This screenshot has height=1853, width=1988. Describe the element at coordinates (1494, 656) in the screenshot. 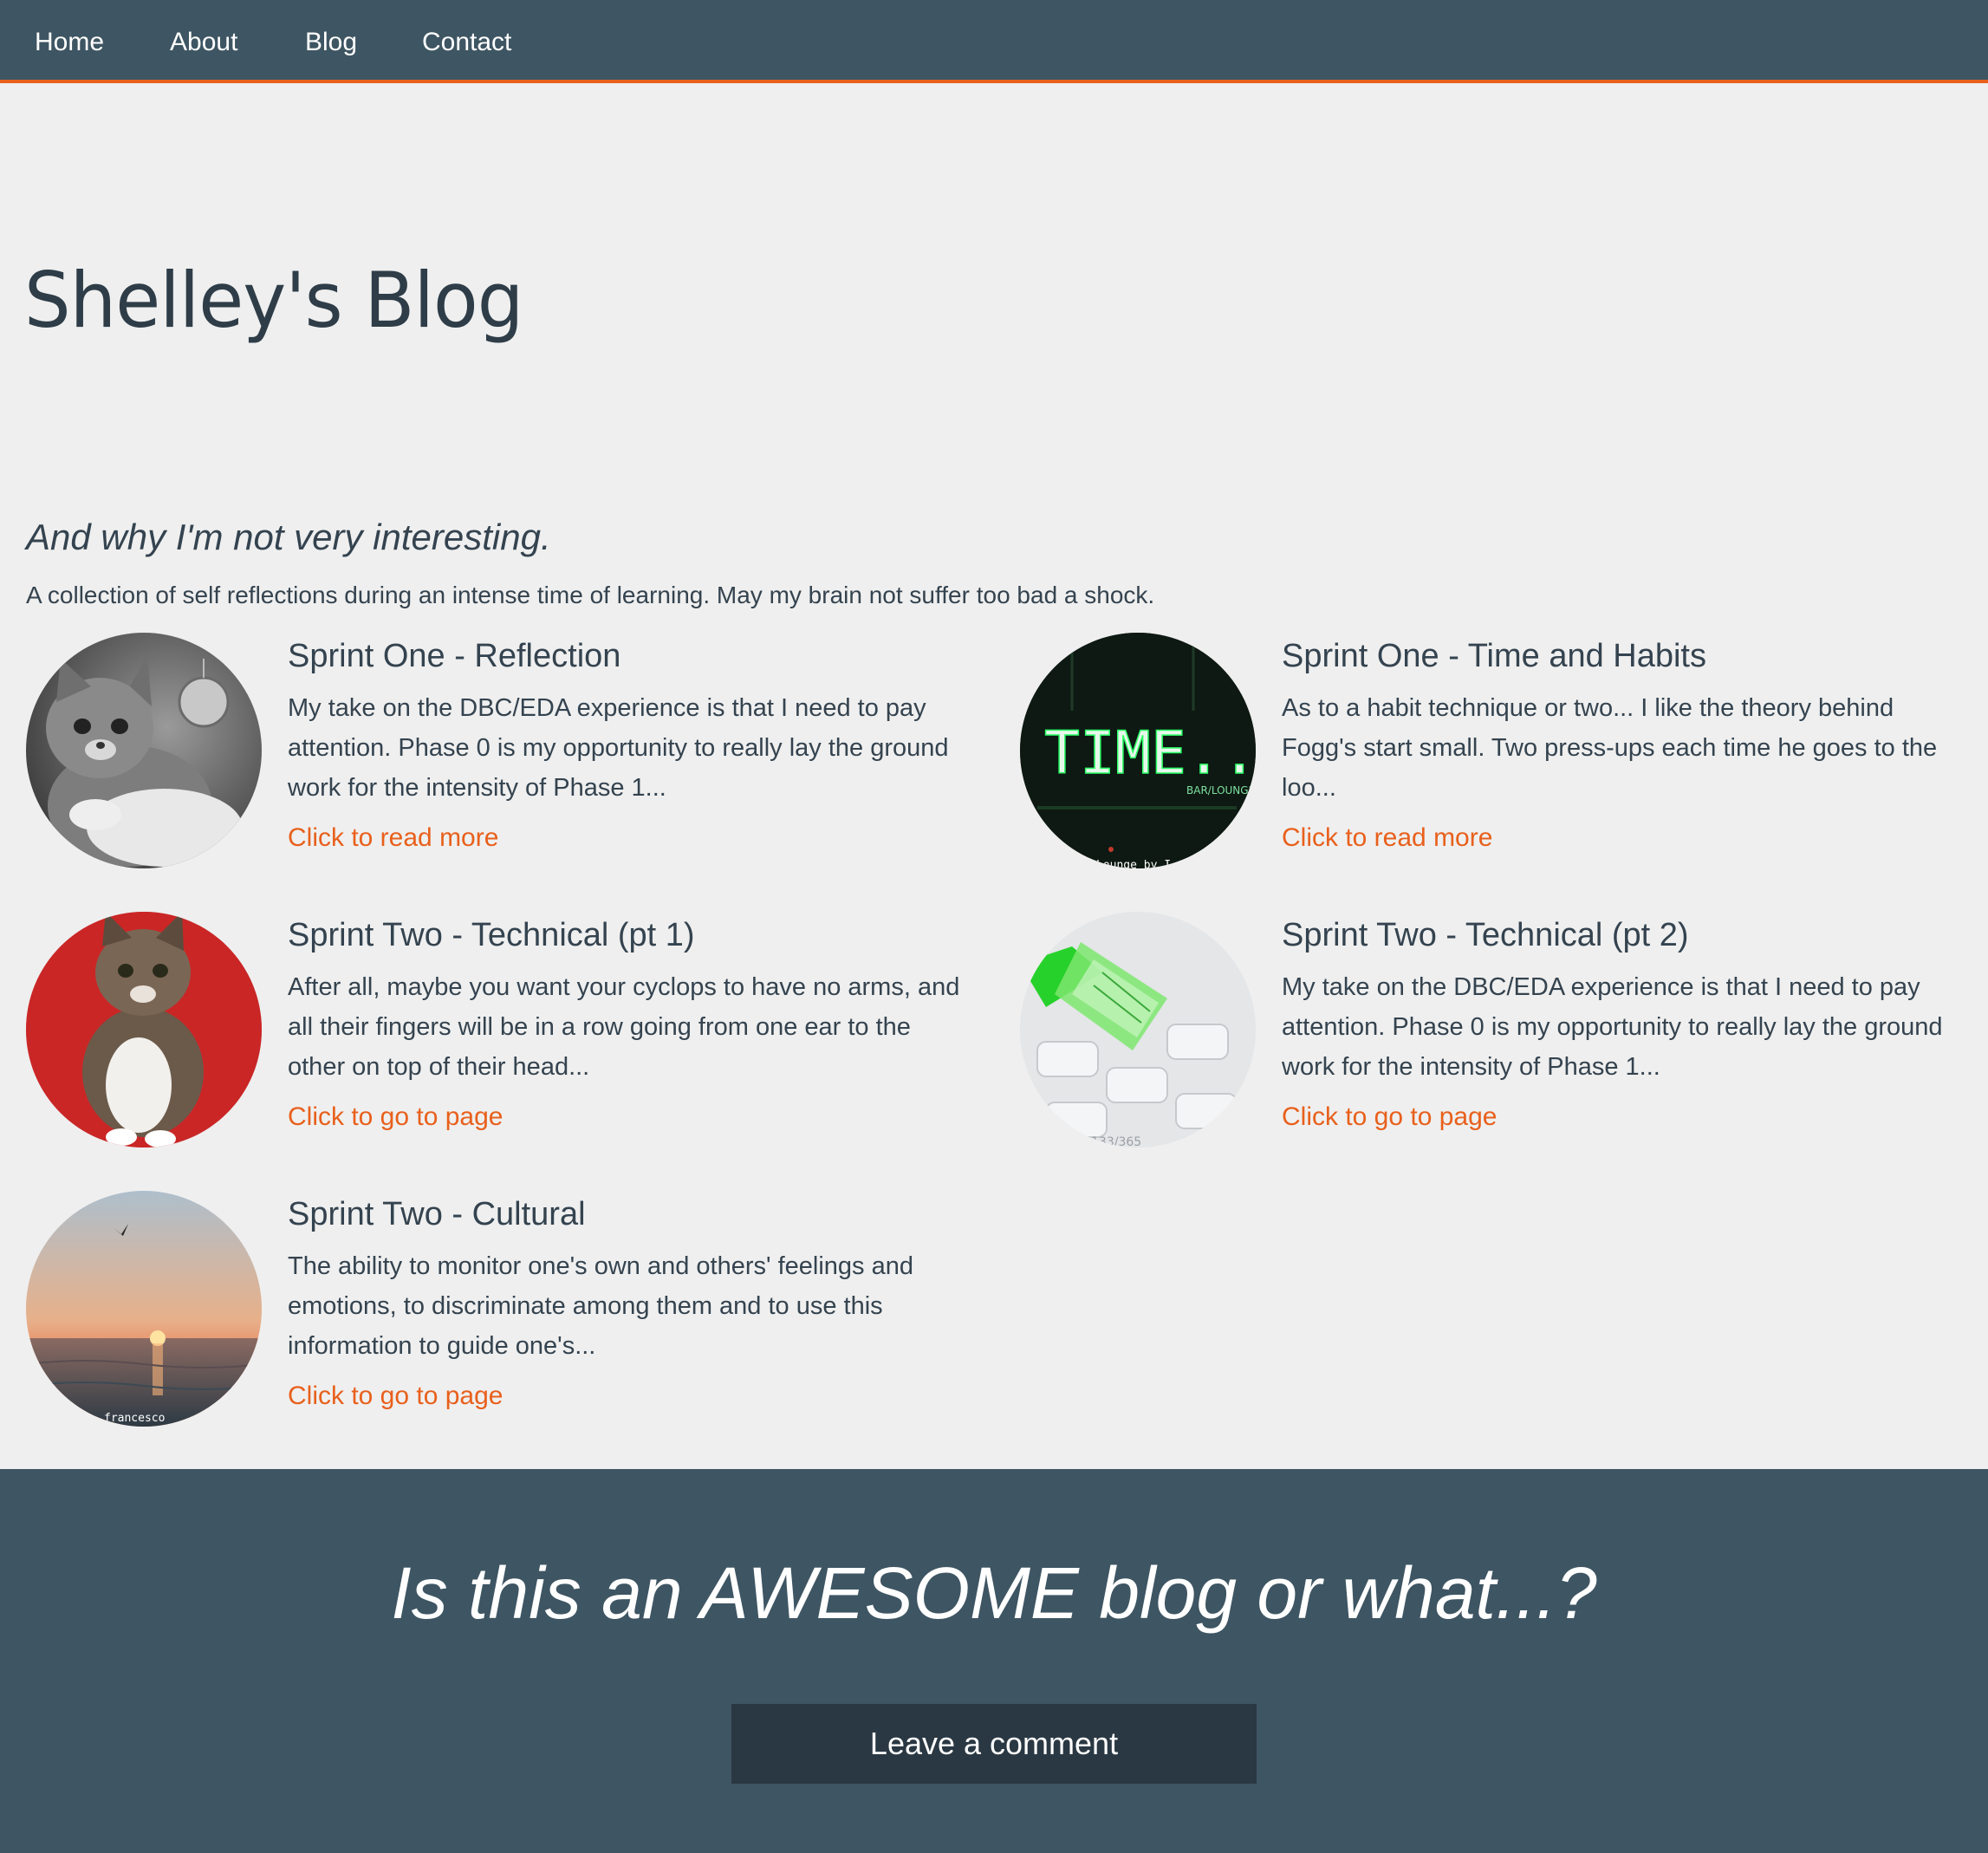

I see `post-title: Sprint One - Time and Habits` at that location.